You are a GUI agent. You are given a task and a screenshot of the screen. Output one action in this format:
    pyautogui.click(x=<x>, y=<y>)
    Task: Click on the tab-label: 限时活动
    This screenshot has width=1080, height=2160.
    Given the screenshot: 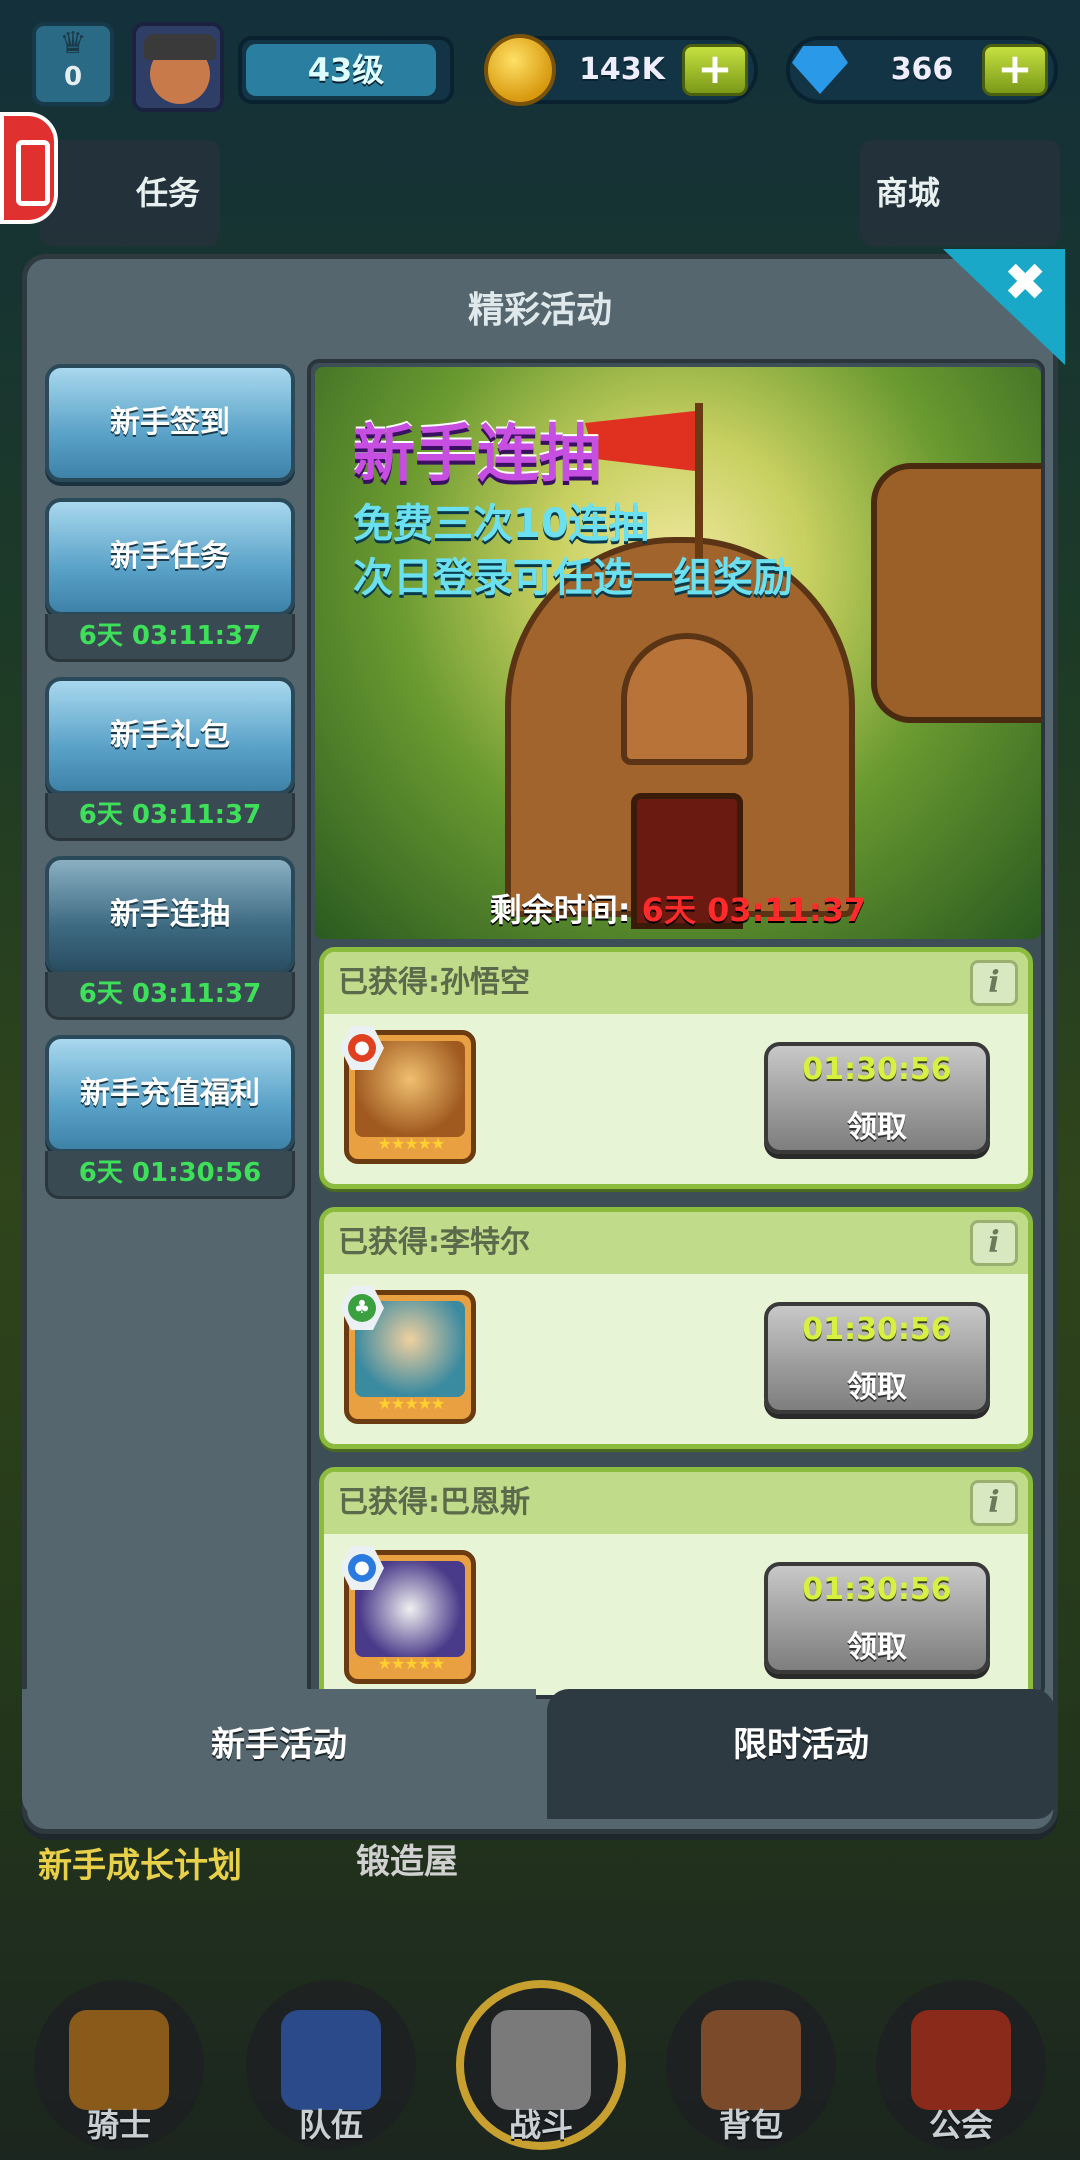 What is the action you would take?
    pyautogui.click(x=801, y=1745)
    